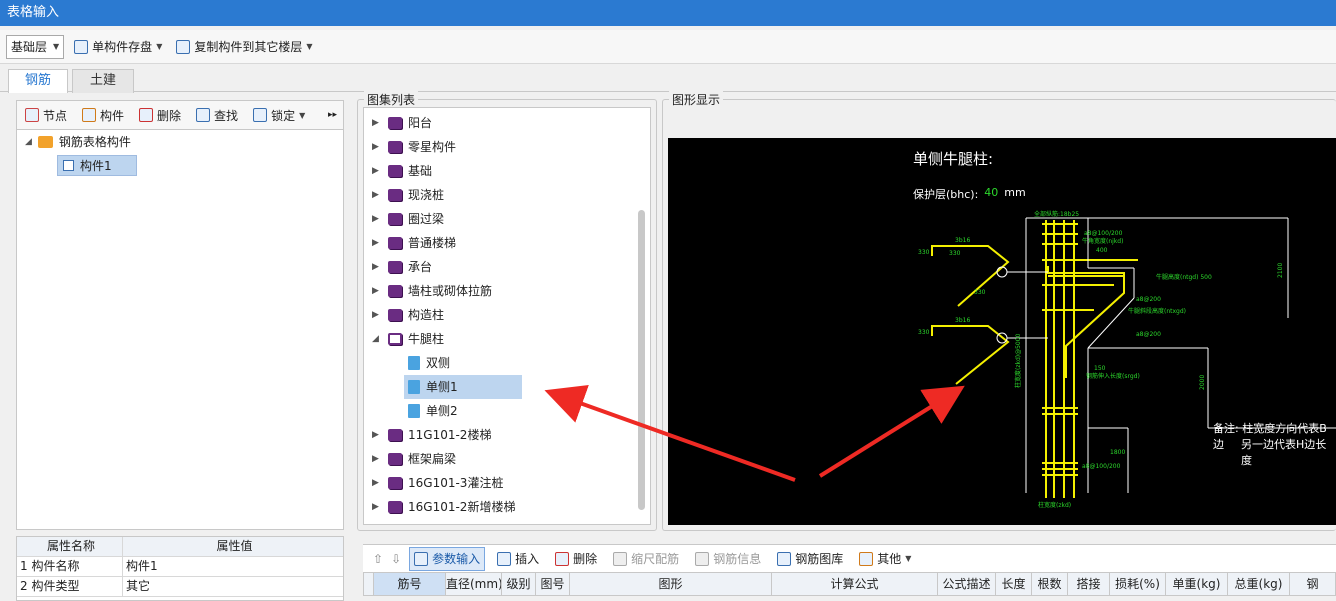  I want to click on column-header: 长度, so click(1014, 584).